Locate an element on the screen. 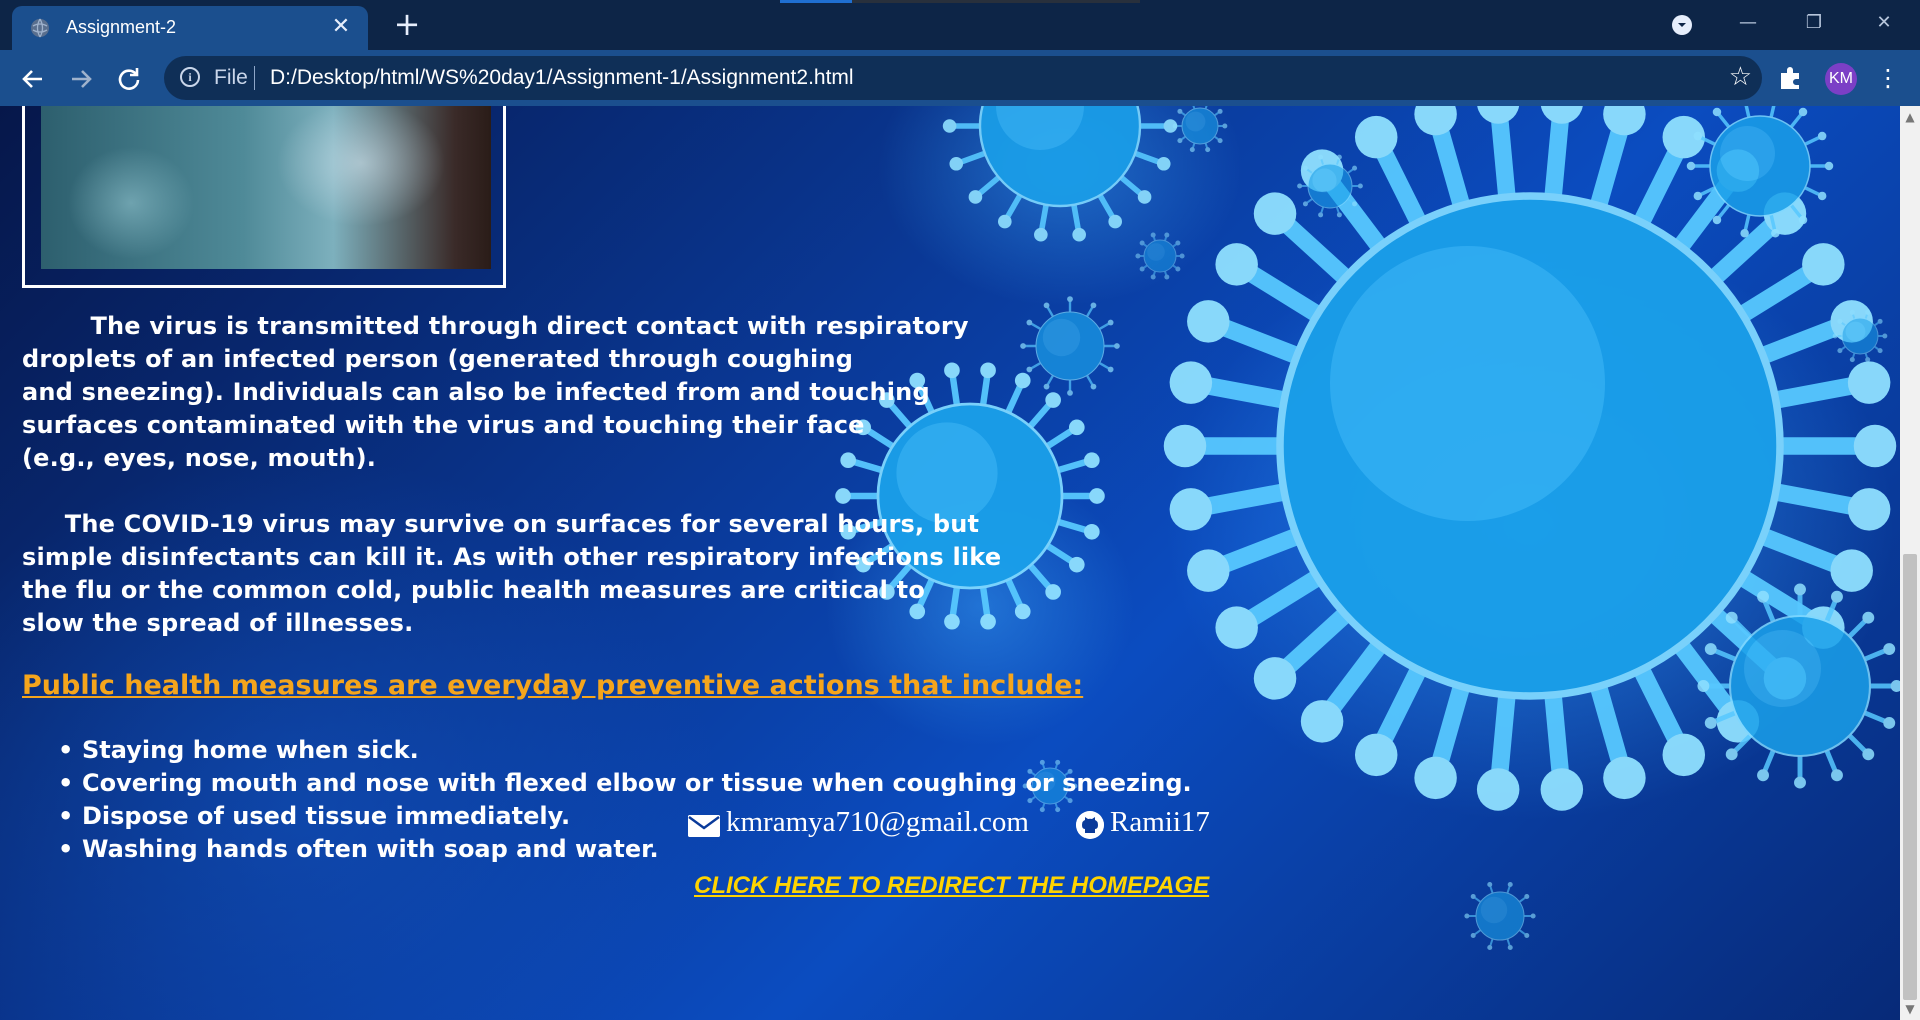 This screenshot has height=1020, width=1920. omnibox-divider is located at coordinates (254, 78).